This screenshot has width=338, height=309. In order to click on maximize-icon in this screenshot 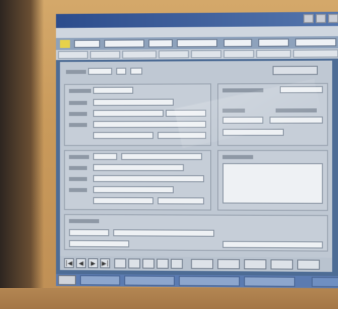, I will do `click(321, 18)`.